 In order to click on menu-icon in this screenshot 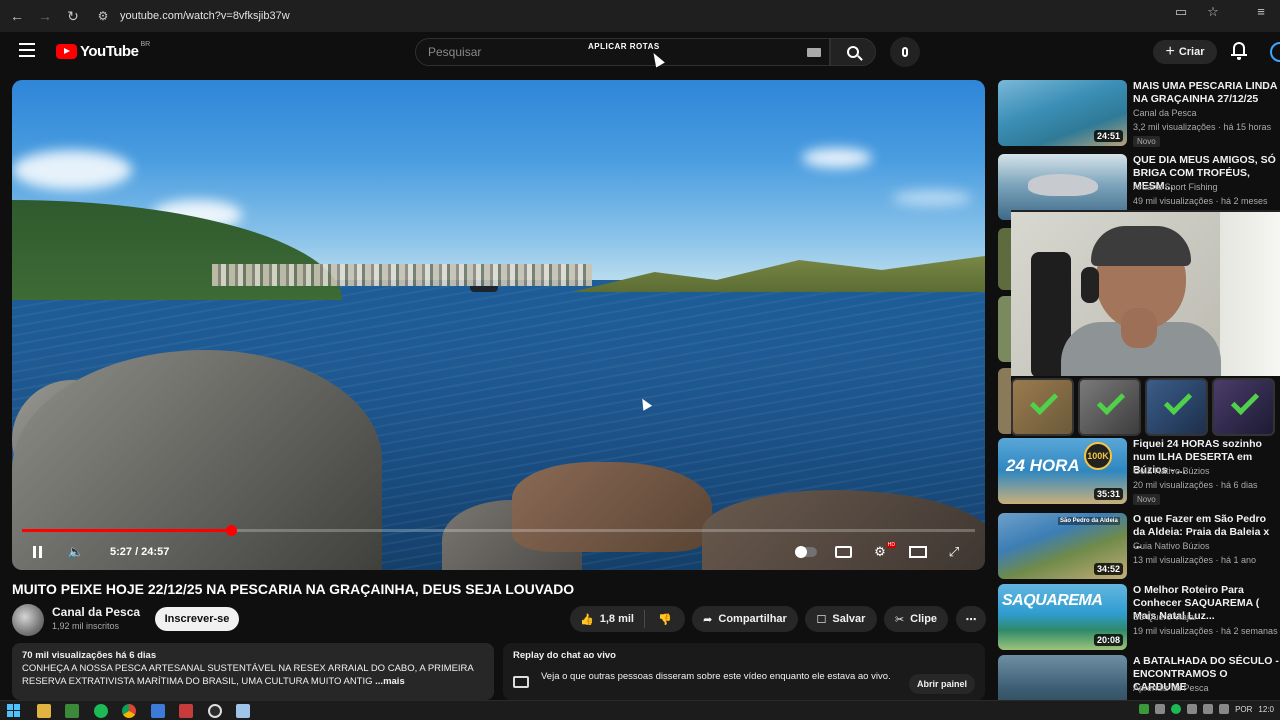, I will do `click(27, 50)`.